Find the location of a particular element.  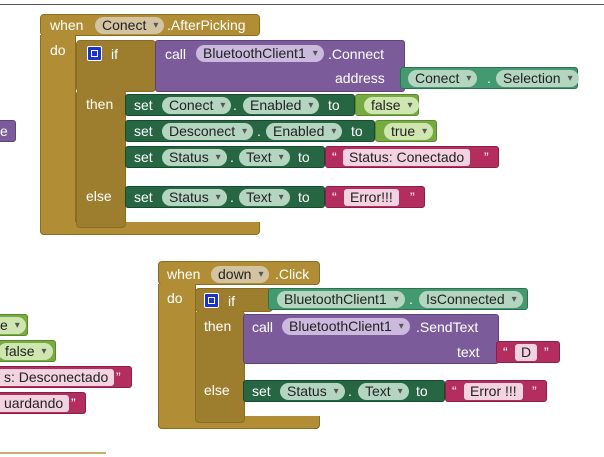

call-sendtext-block: call BluetoothClient1 .SendText text is located at coordinates (371, 339).